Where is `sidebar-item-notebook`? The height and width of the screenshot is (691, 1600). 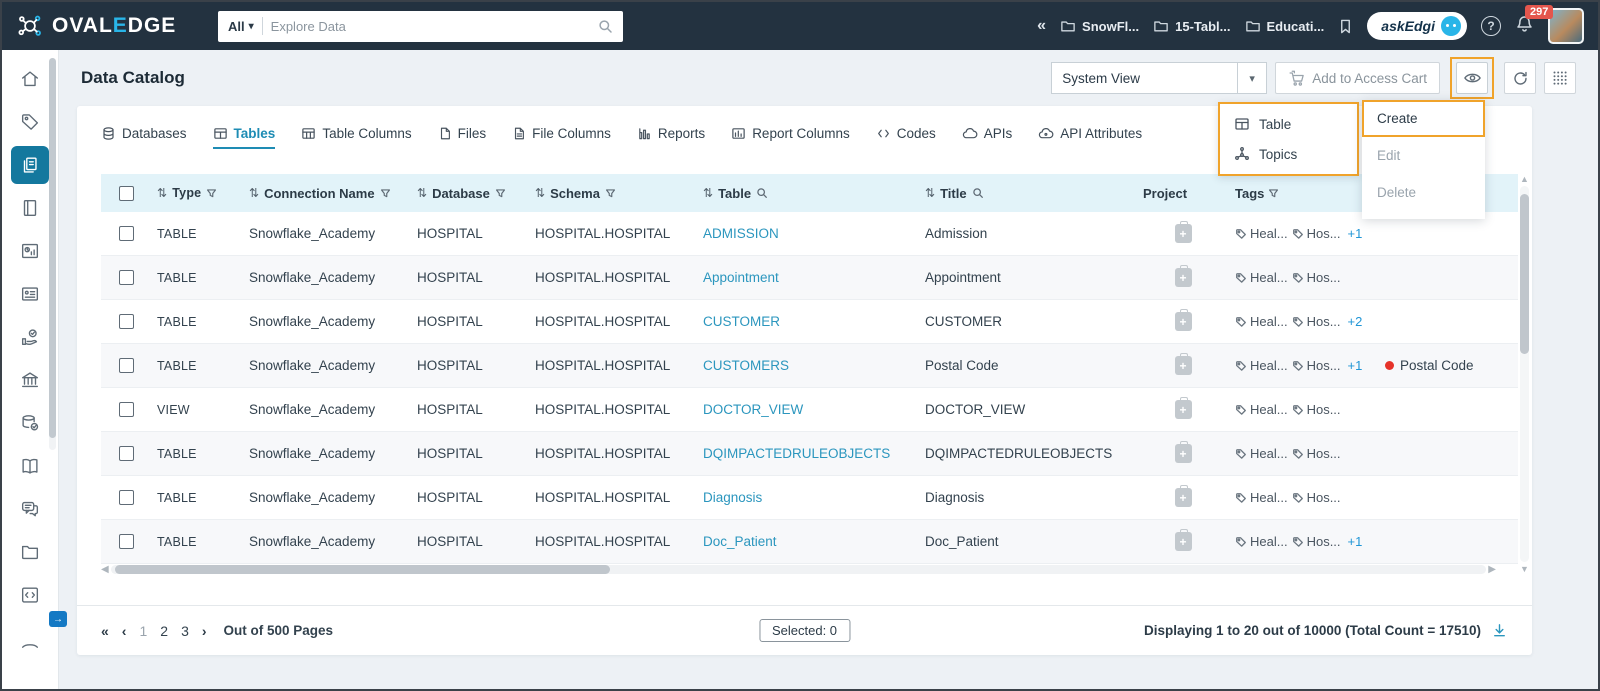 sidebar-item-notebook is located at coordinates (30, 208).